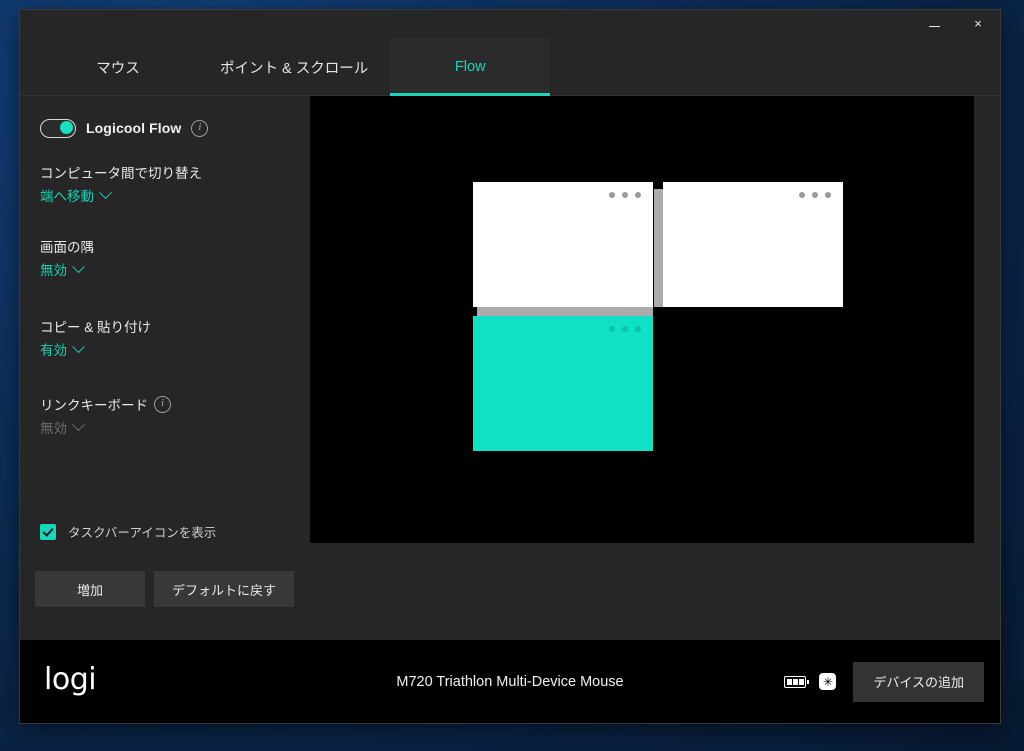 The width and height of the screenshot is (1024, 751). Describe the element at coordinates (67, 258) in the screenshot. I see `setting-screen-edge: 画面の隅 無効` at that location.